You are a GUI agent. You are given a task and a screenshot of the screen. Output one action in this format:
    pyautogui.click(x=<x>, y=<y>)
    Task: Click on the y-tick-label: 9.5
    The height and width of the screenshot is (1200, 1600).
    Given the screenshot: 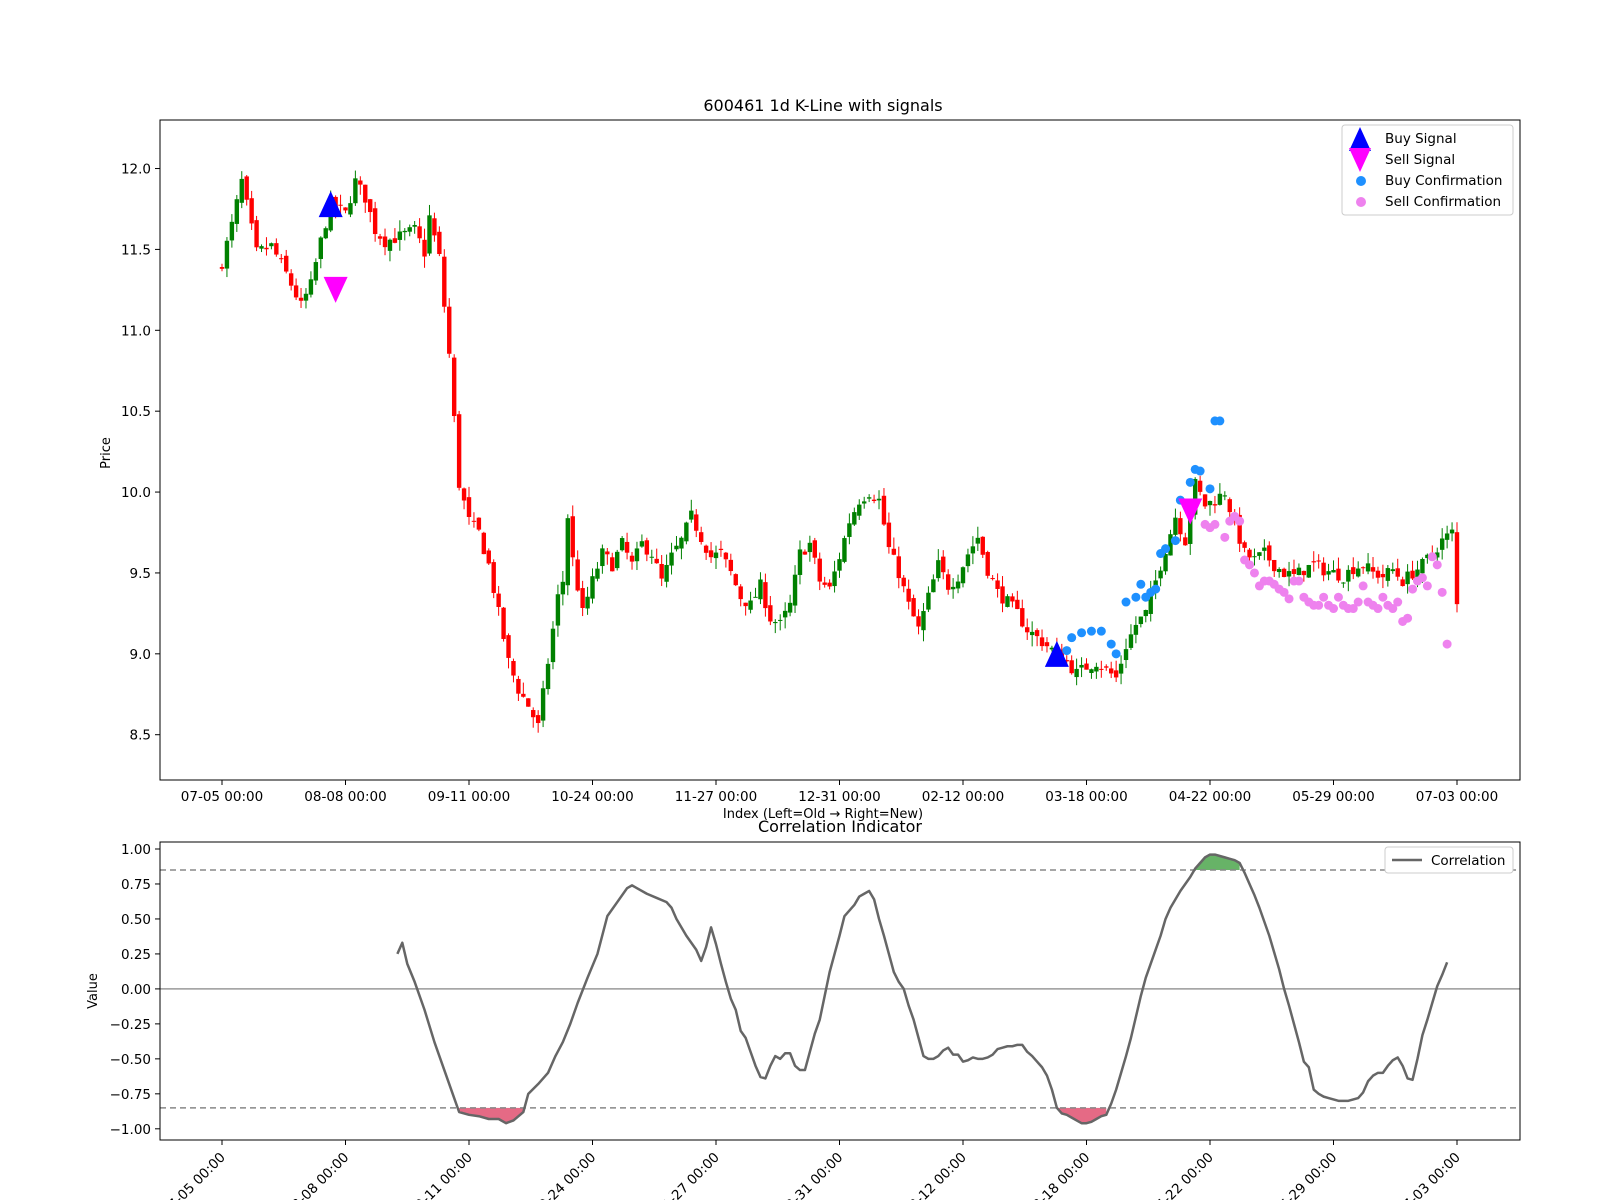 What is the action you would take?
    pyautogui.click(x=140, y=574)
    